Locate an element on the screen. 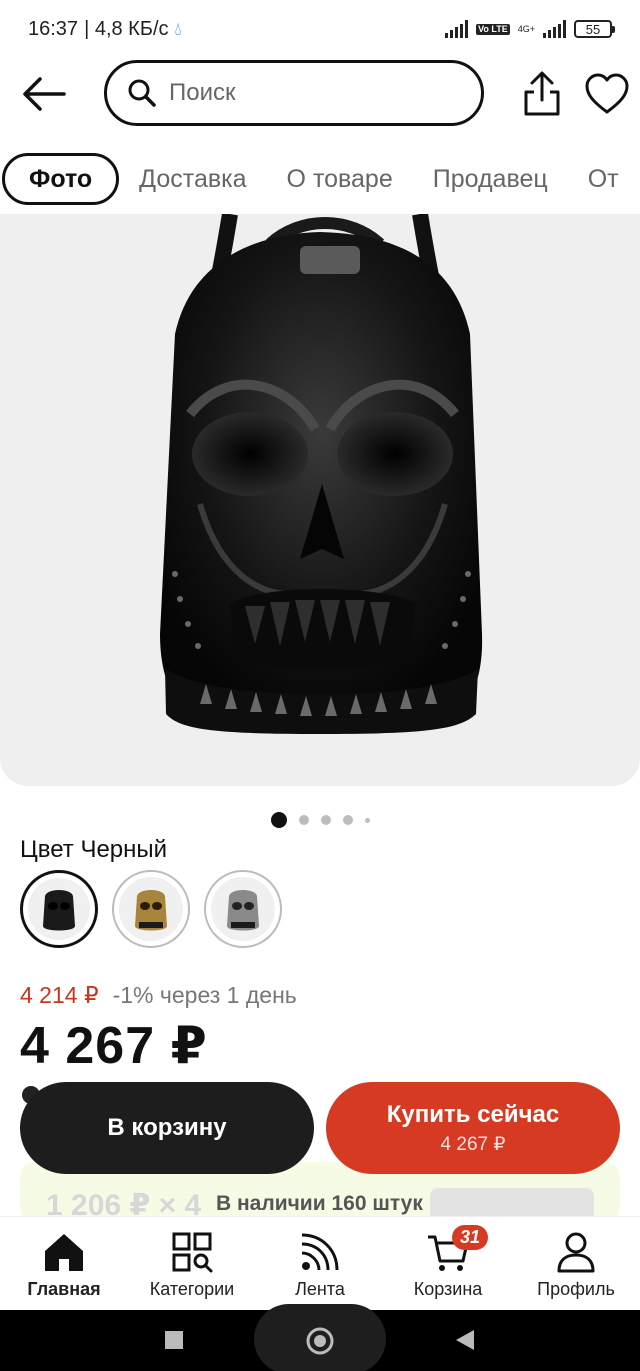  nav-profile: Профиль is located at coordinates (576, 1263).